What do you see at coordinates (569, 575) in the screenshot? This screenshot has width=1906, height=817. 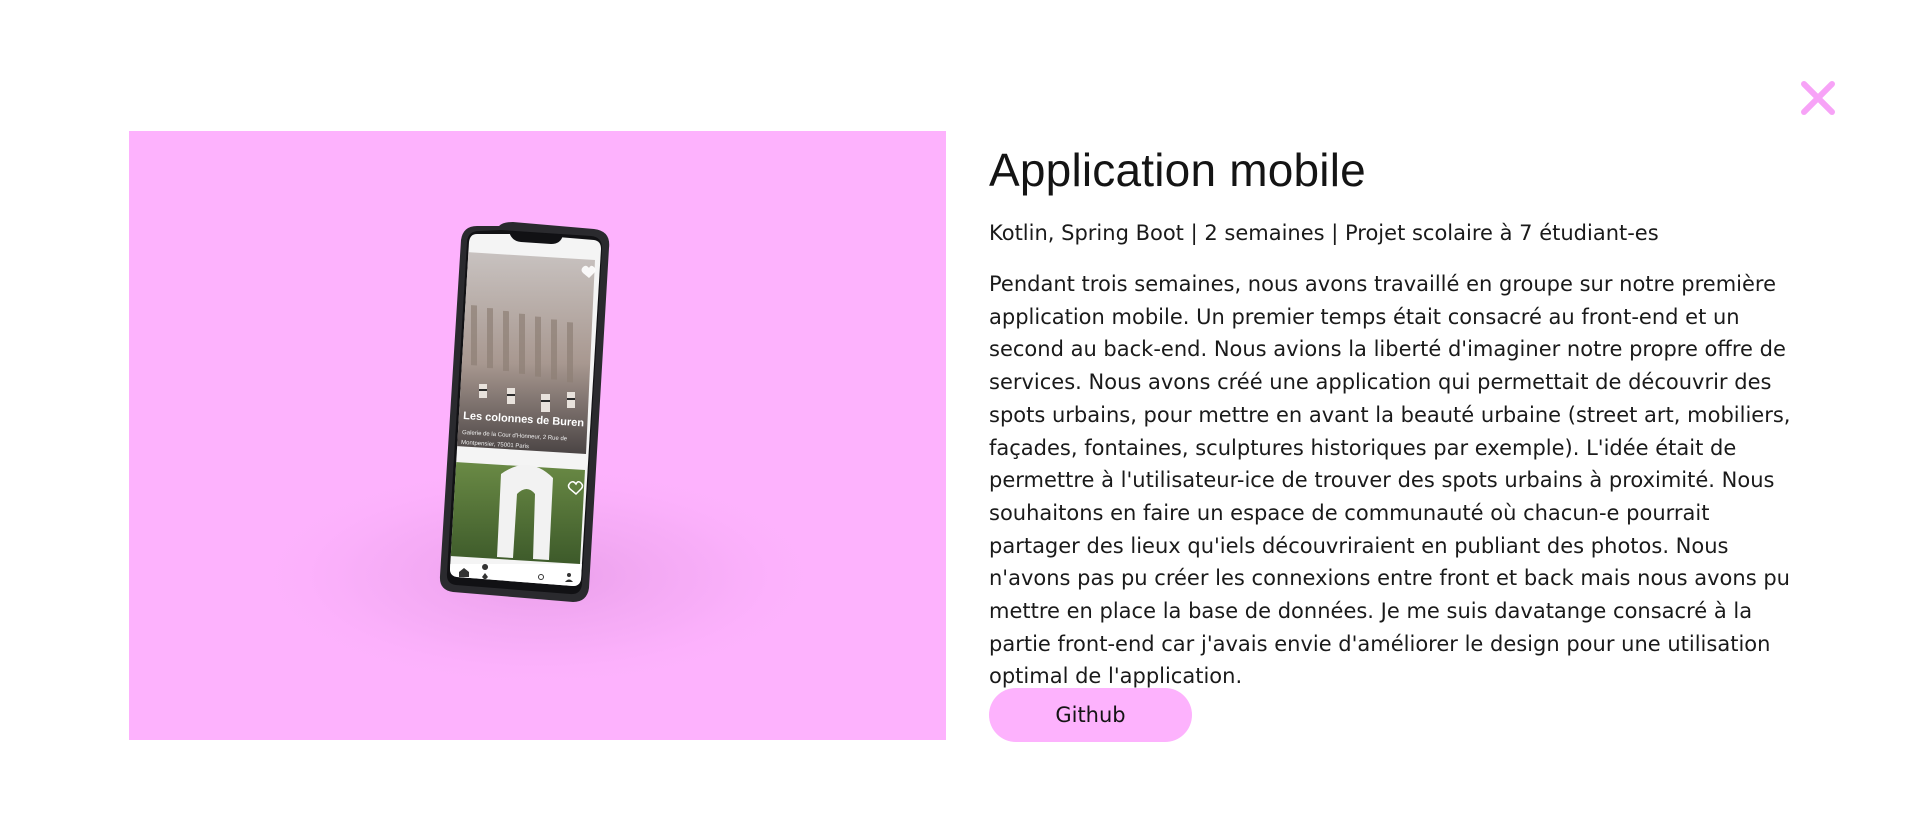 I see `user-icon` at bounding box center [569, 575].